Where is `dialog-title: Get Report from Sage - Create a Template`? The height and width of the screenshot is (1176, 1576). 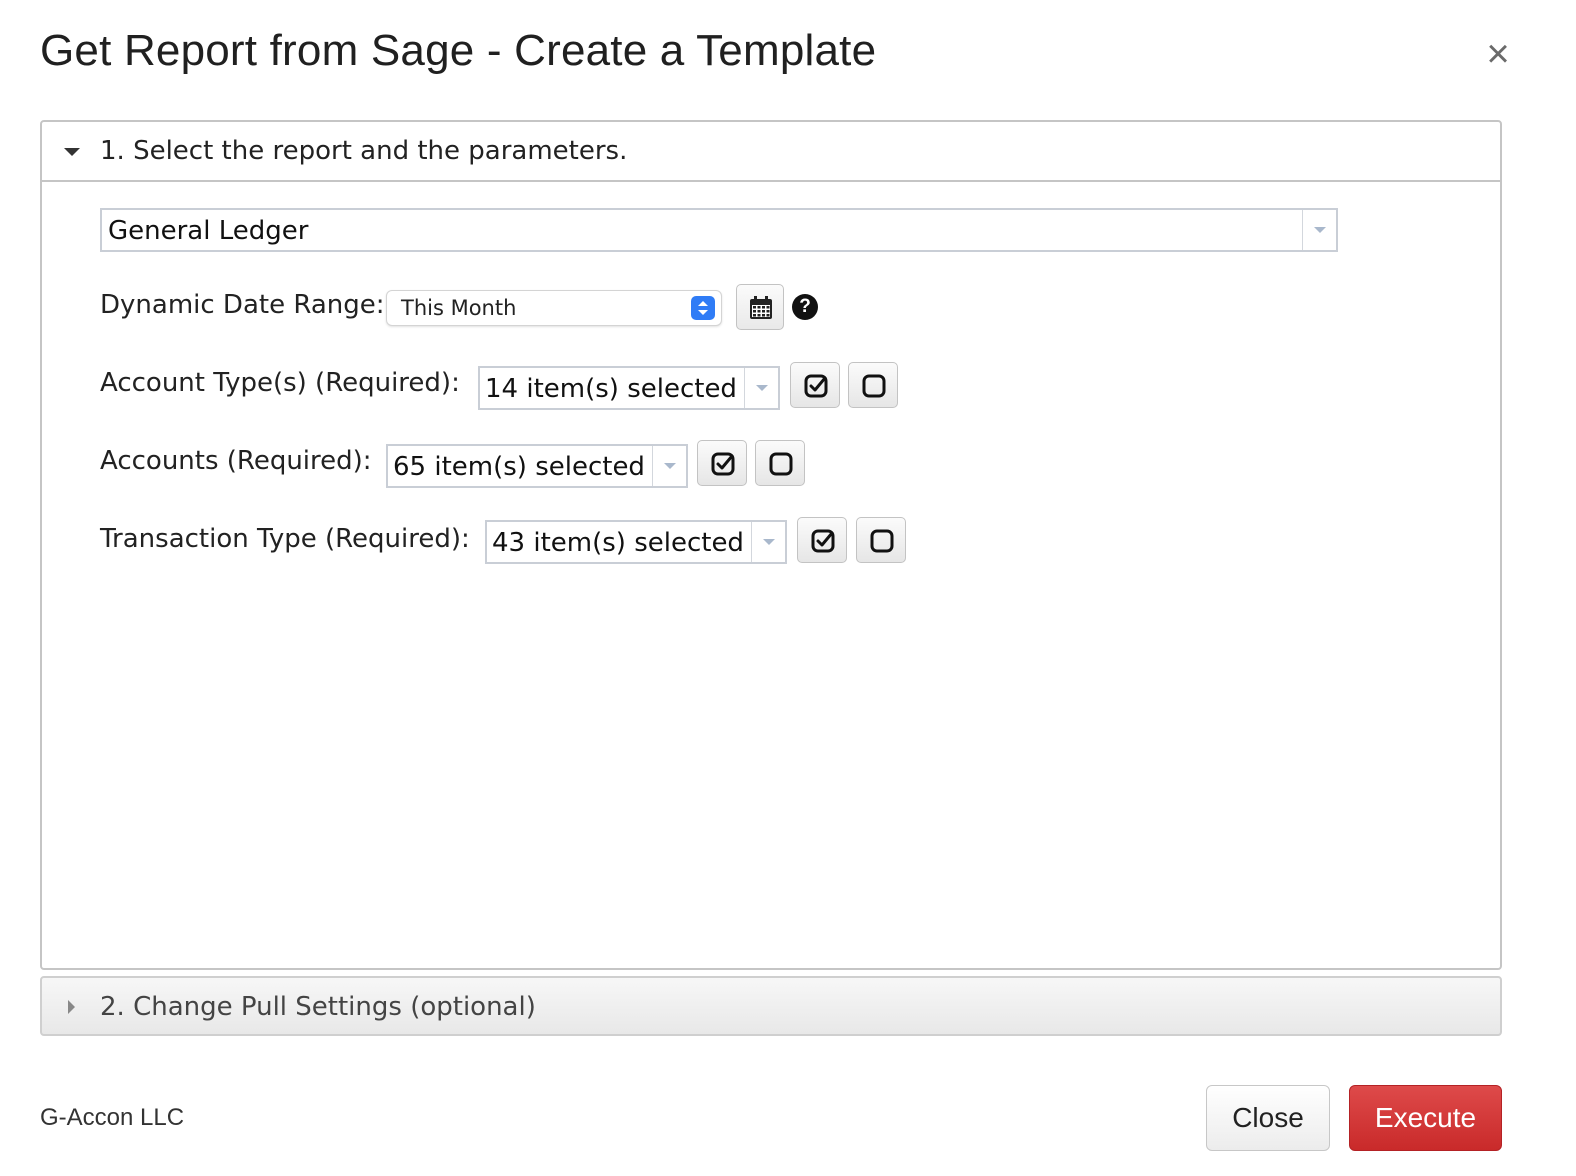 dialog-title: Get Report from Sage - Create a Template is located at coordinates (458, 50).